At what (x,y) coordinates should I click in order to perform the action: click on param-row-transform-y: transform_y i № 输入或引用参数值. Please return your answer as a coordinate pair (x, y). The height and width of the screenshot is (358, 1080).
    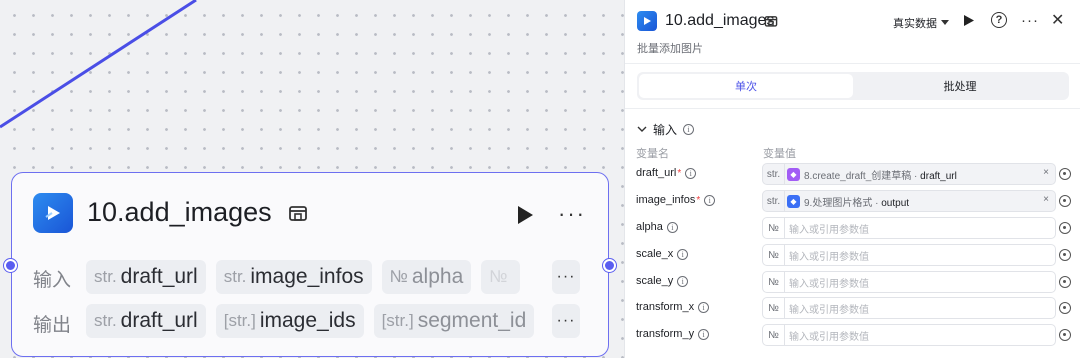
    Looking at the image, I should click on (852, 335).